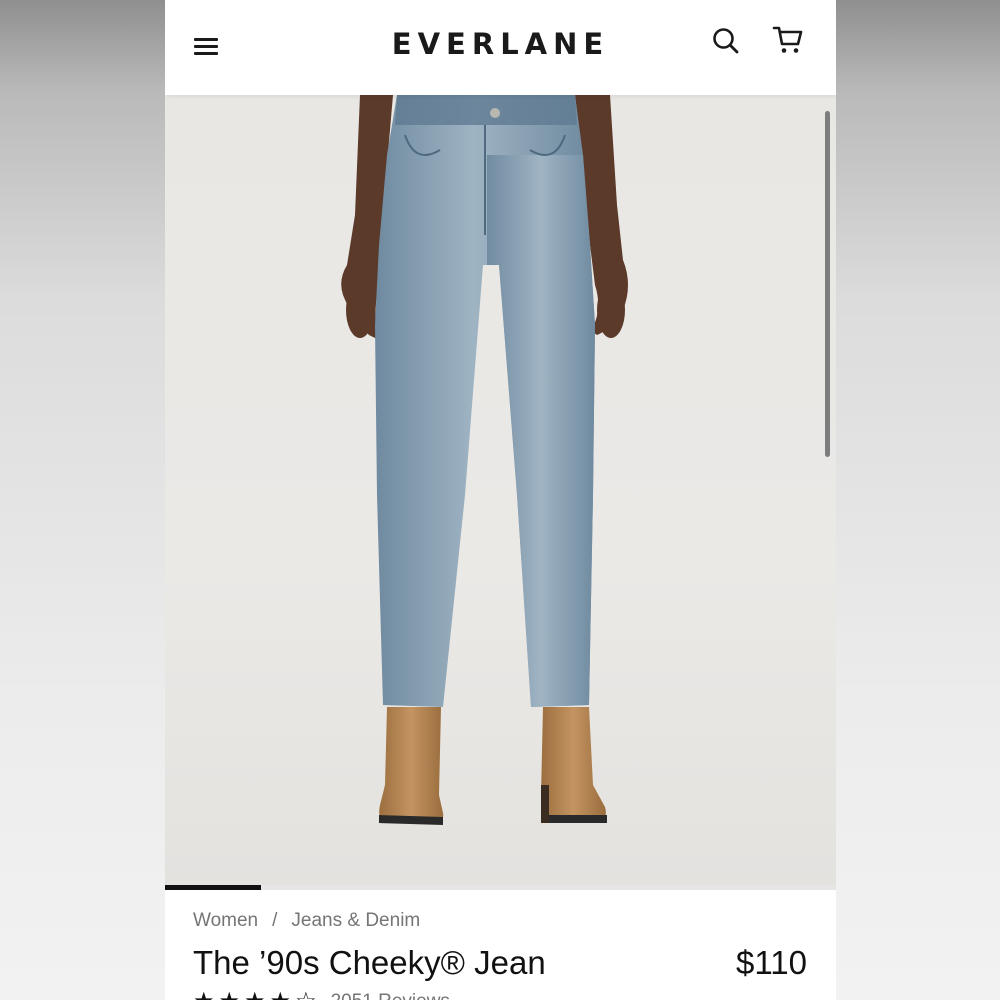  I want to click on rating-row: ★ ★ ★ ★ ☆ 2051 Reviews, so click(321, 995).